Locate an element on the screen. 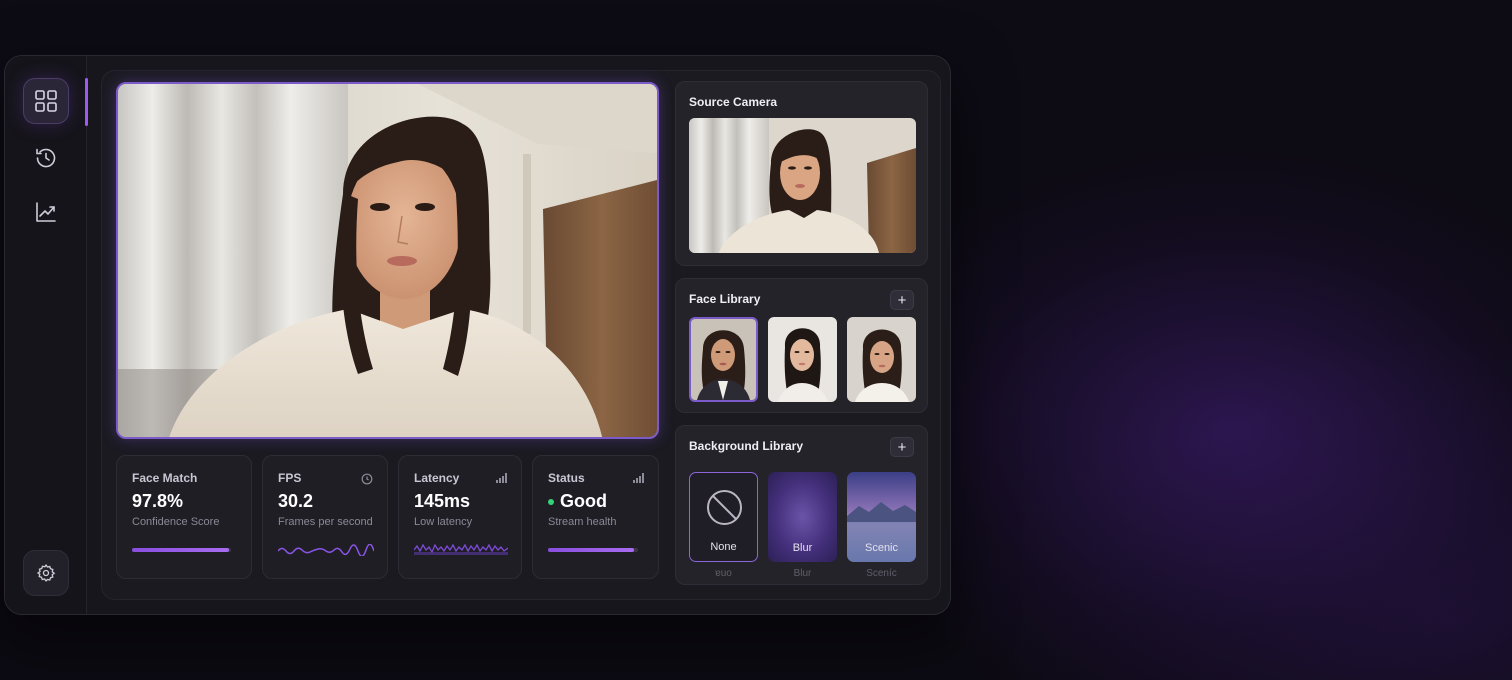  background-option-blur: Blur is located at coordinates (802, 517).